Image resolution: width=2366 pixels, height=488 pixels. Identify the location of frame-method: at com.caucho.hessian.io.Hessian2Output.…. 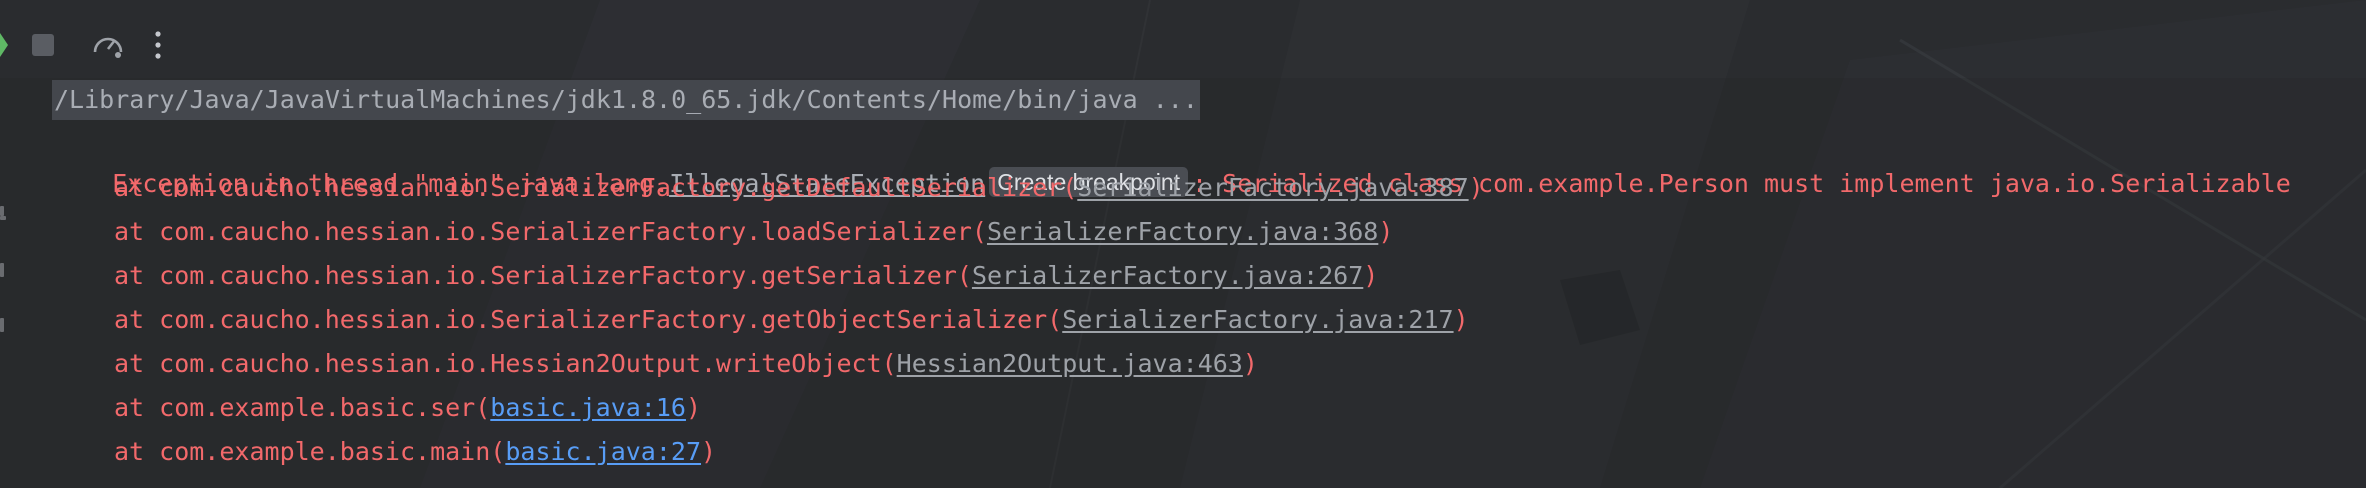
(505, 363).